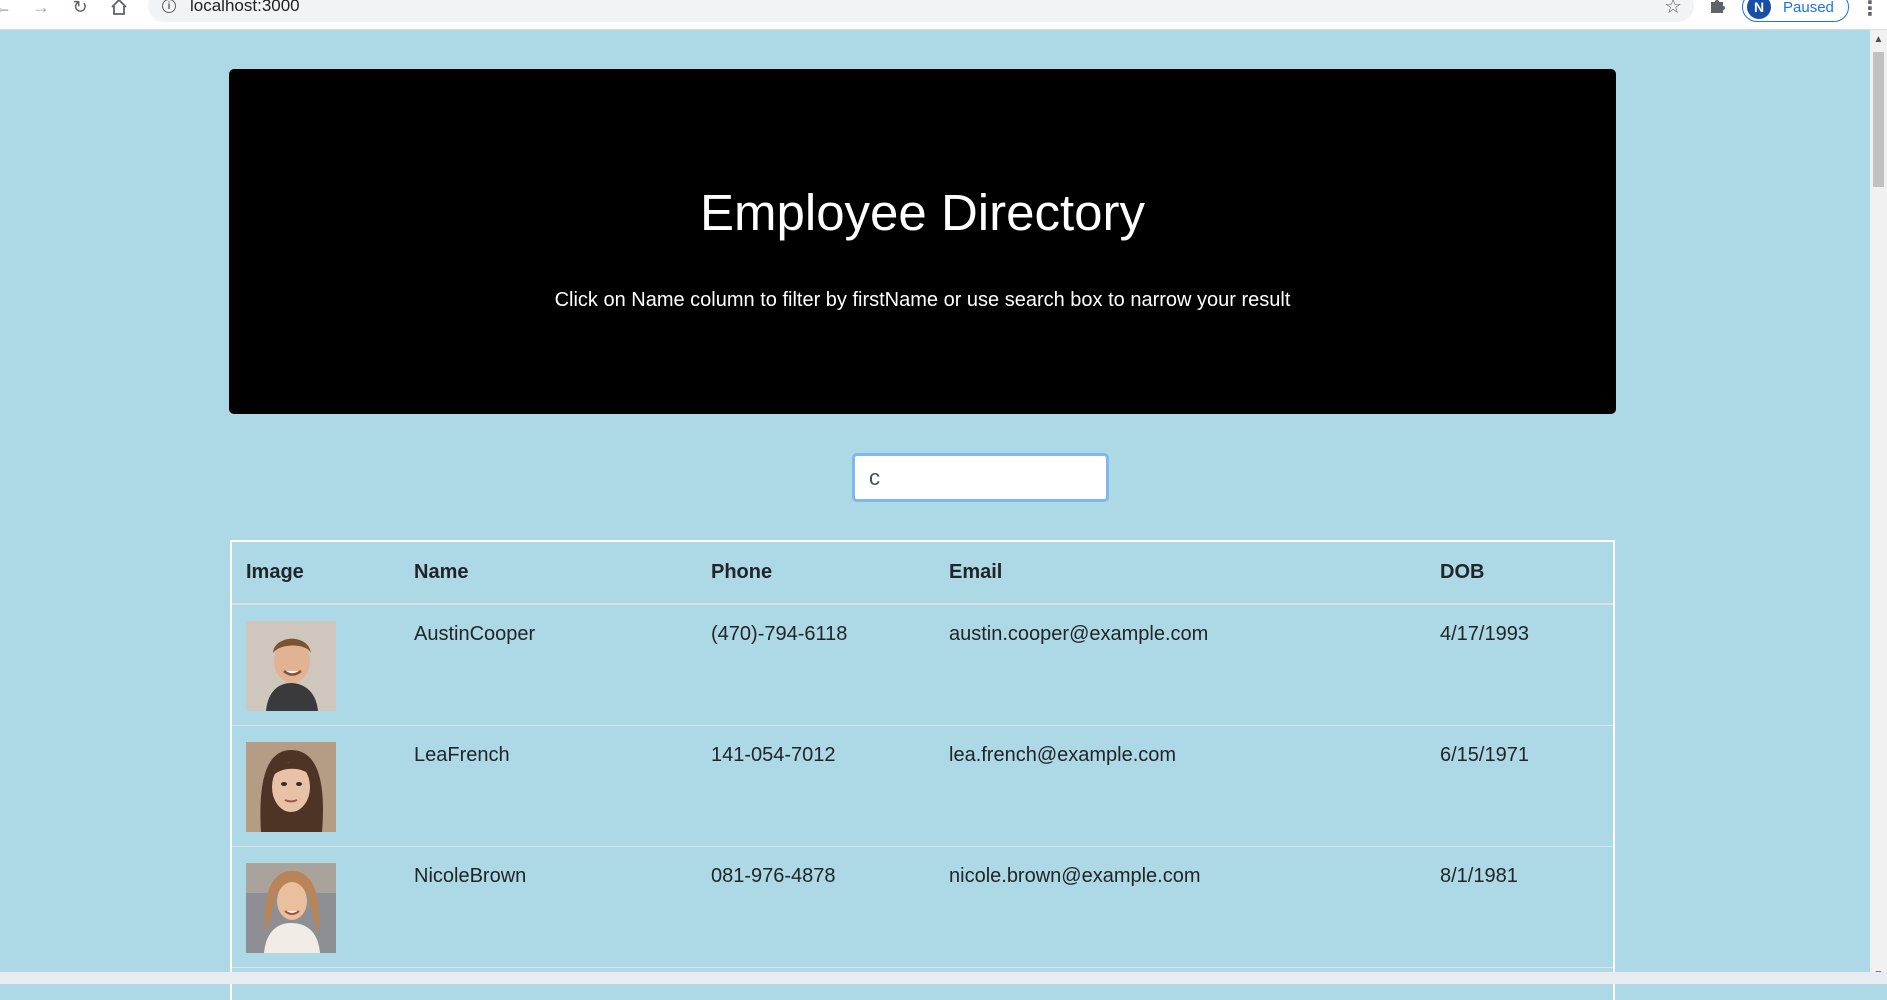 The width and height of the screenshot is (1887, 1000). Describe the element at coordinates (119, 10) in the screenshot. I see `home-icon` at that location.